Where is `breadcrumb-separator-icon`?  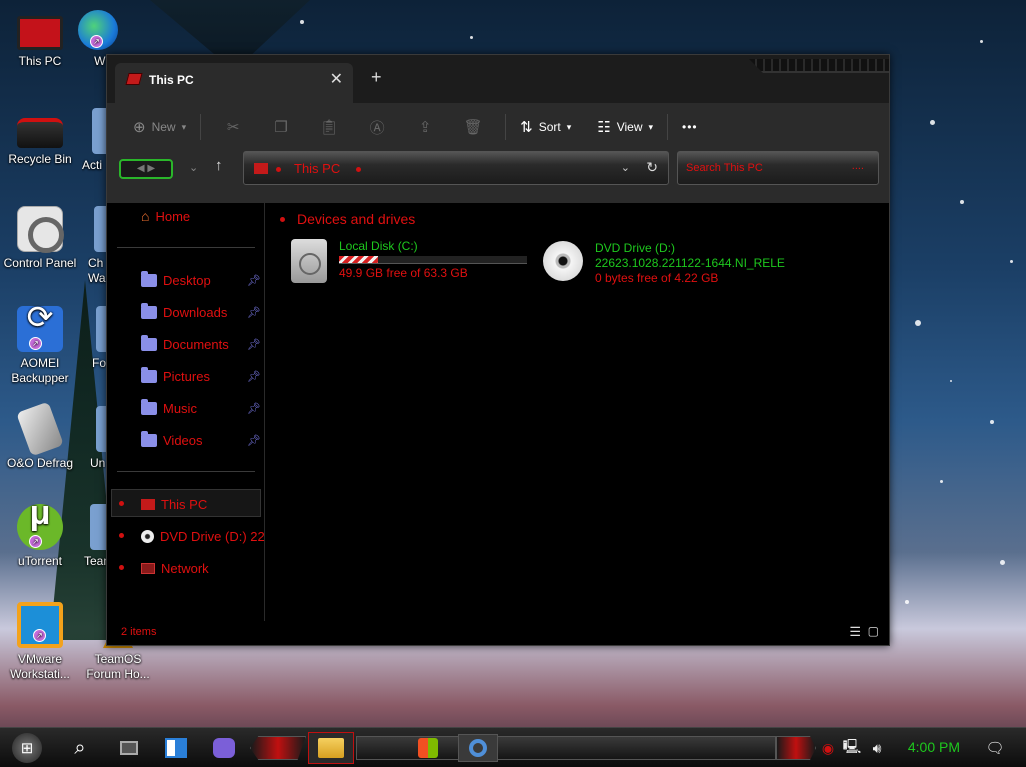 breadcrumb-separator-icon is located at coordinates (358, 169).